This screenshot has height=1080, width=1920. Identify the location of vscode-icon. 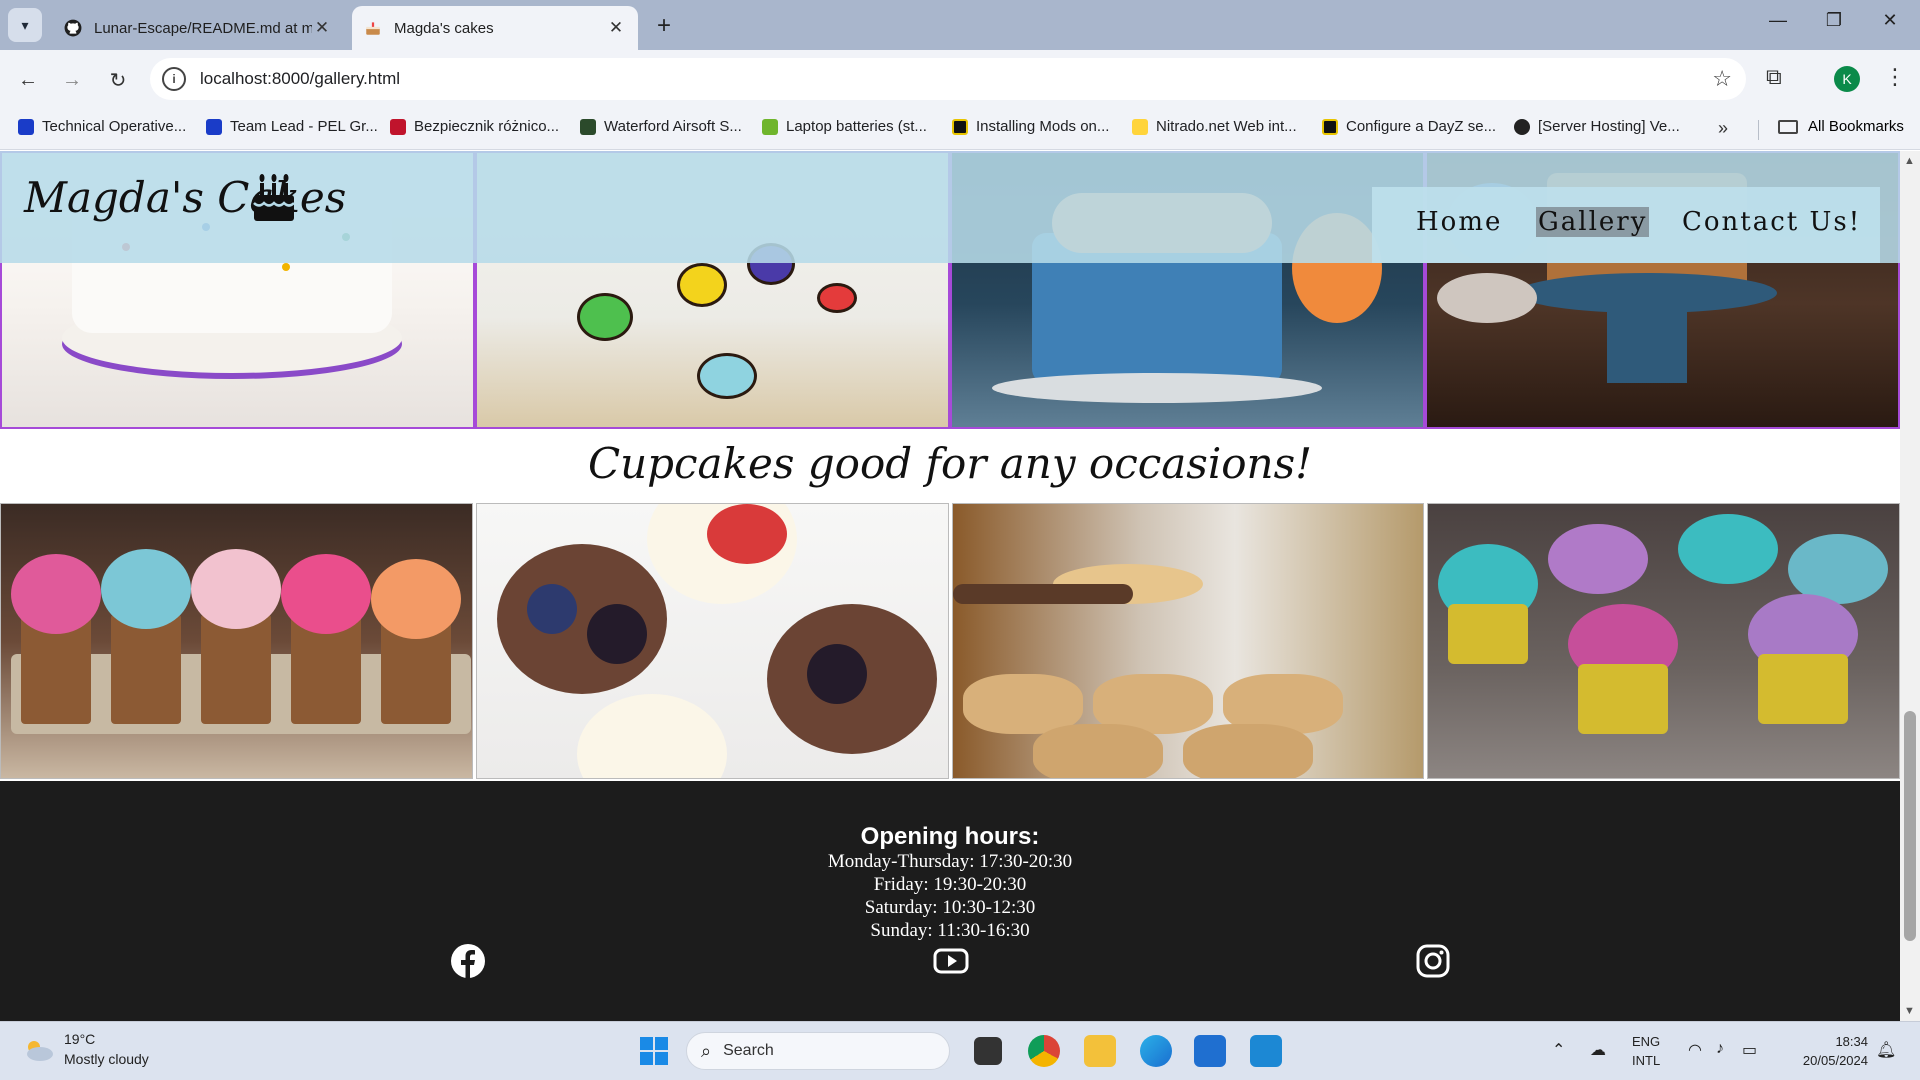
(1266, 1051).